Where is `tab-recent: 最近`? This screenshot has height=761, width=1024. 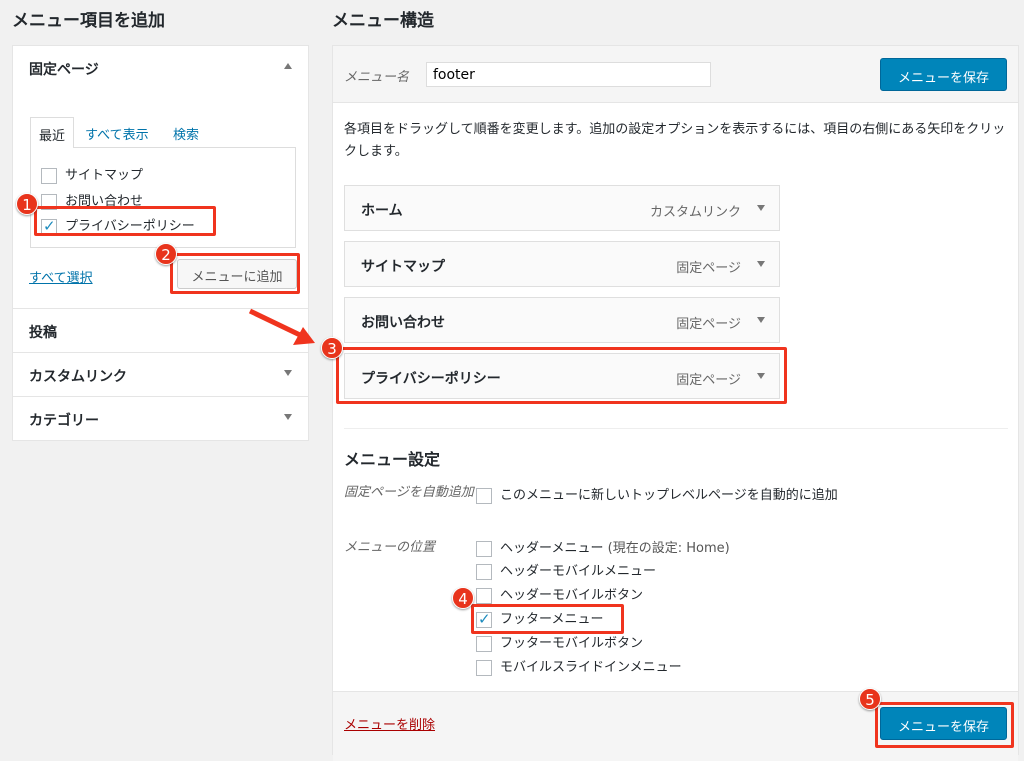
tab-recent: 最近 is located at coordinates (52, 132).